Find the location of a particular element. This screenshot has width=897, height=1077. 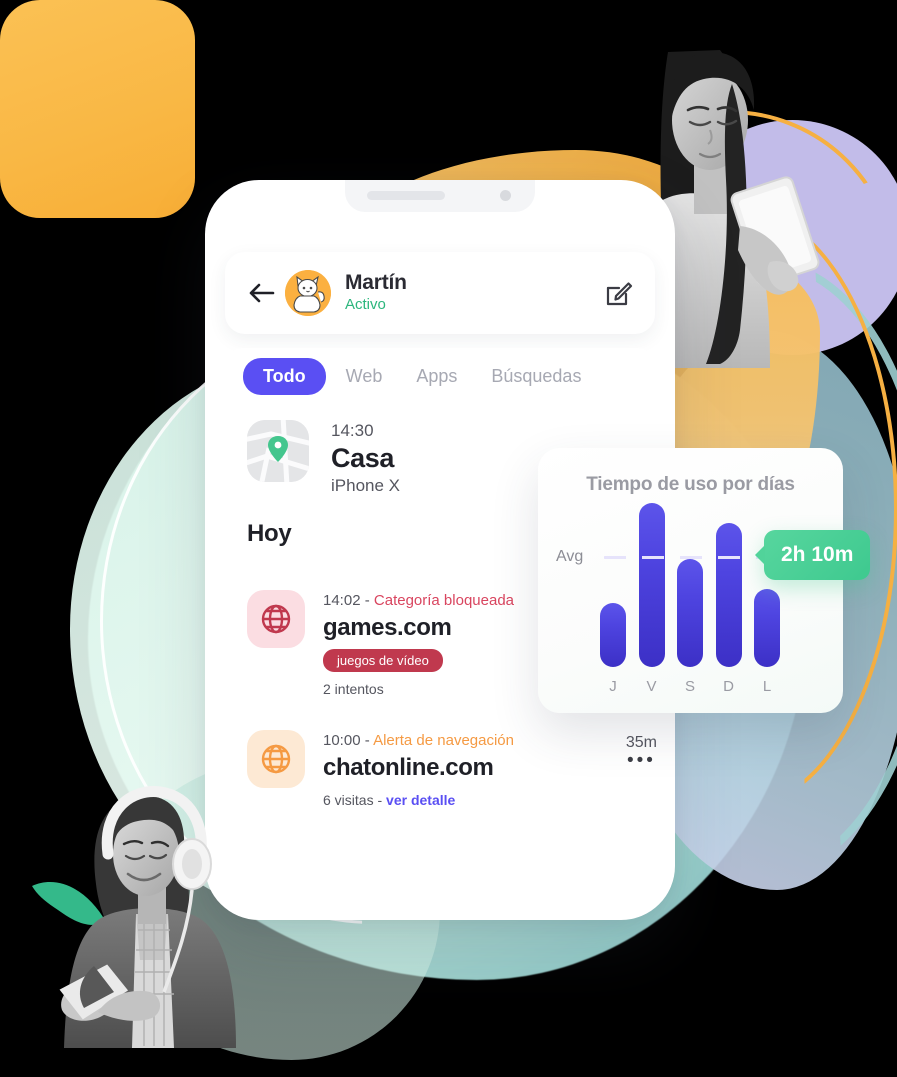

cat-avatar is located at coordinates (308, 293).